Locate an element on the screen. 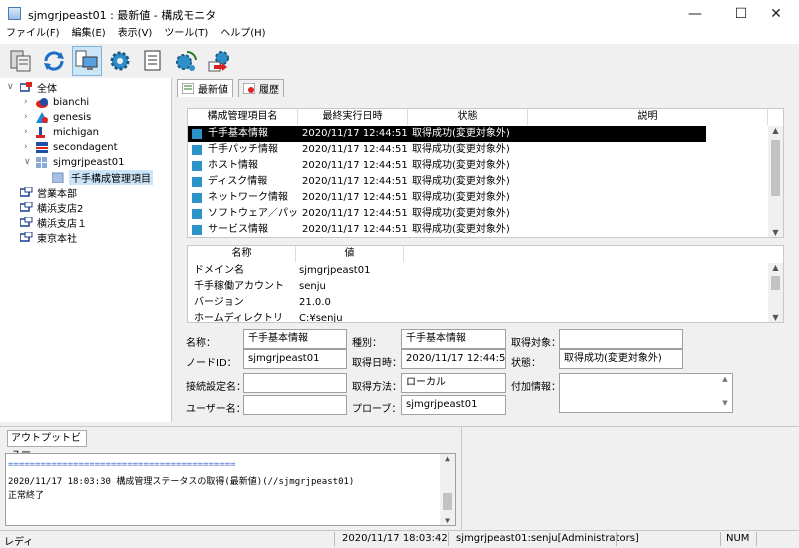 The image size is (799, 548). tab-latest: 最新値 is located at coordinates (205, 88).